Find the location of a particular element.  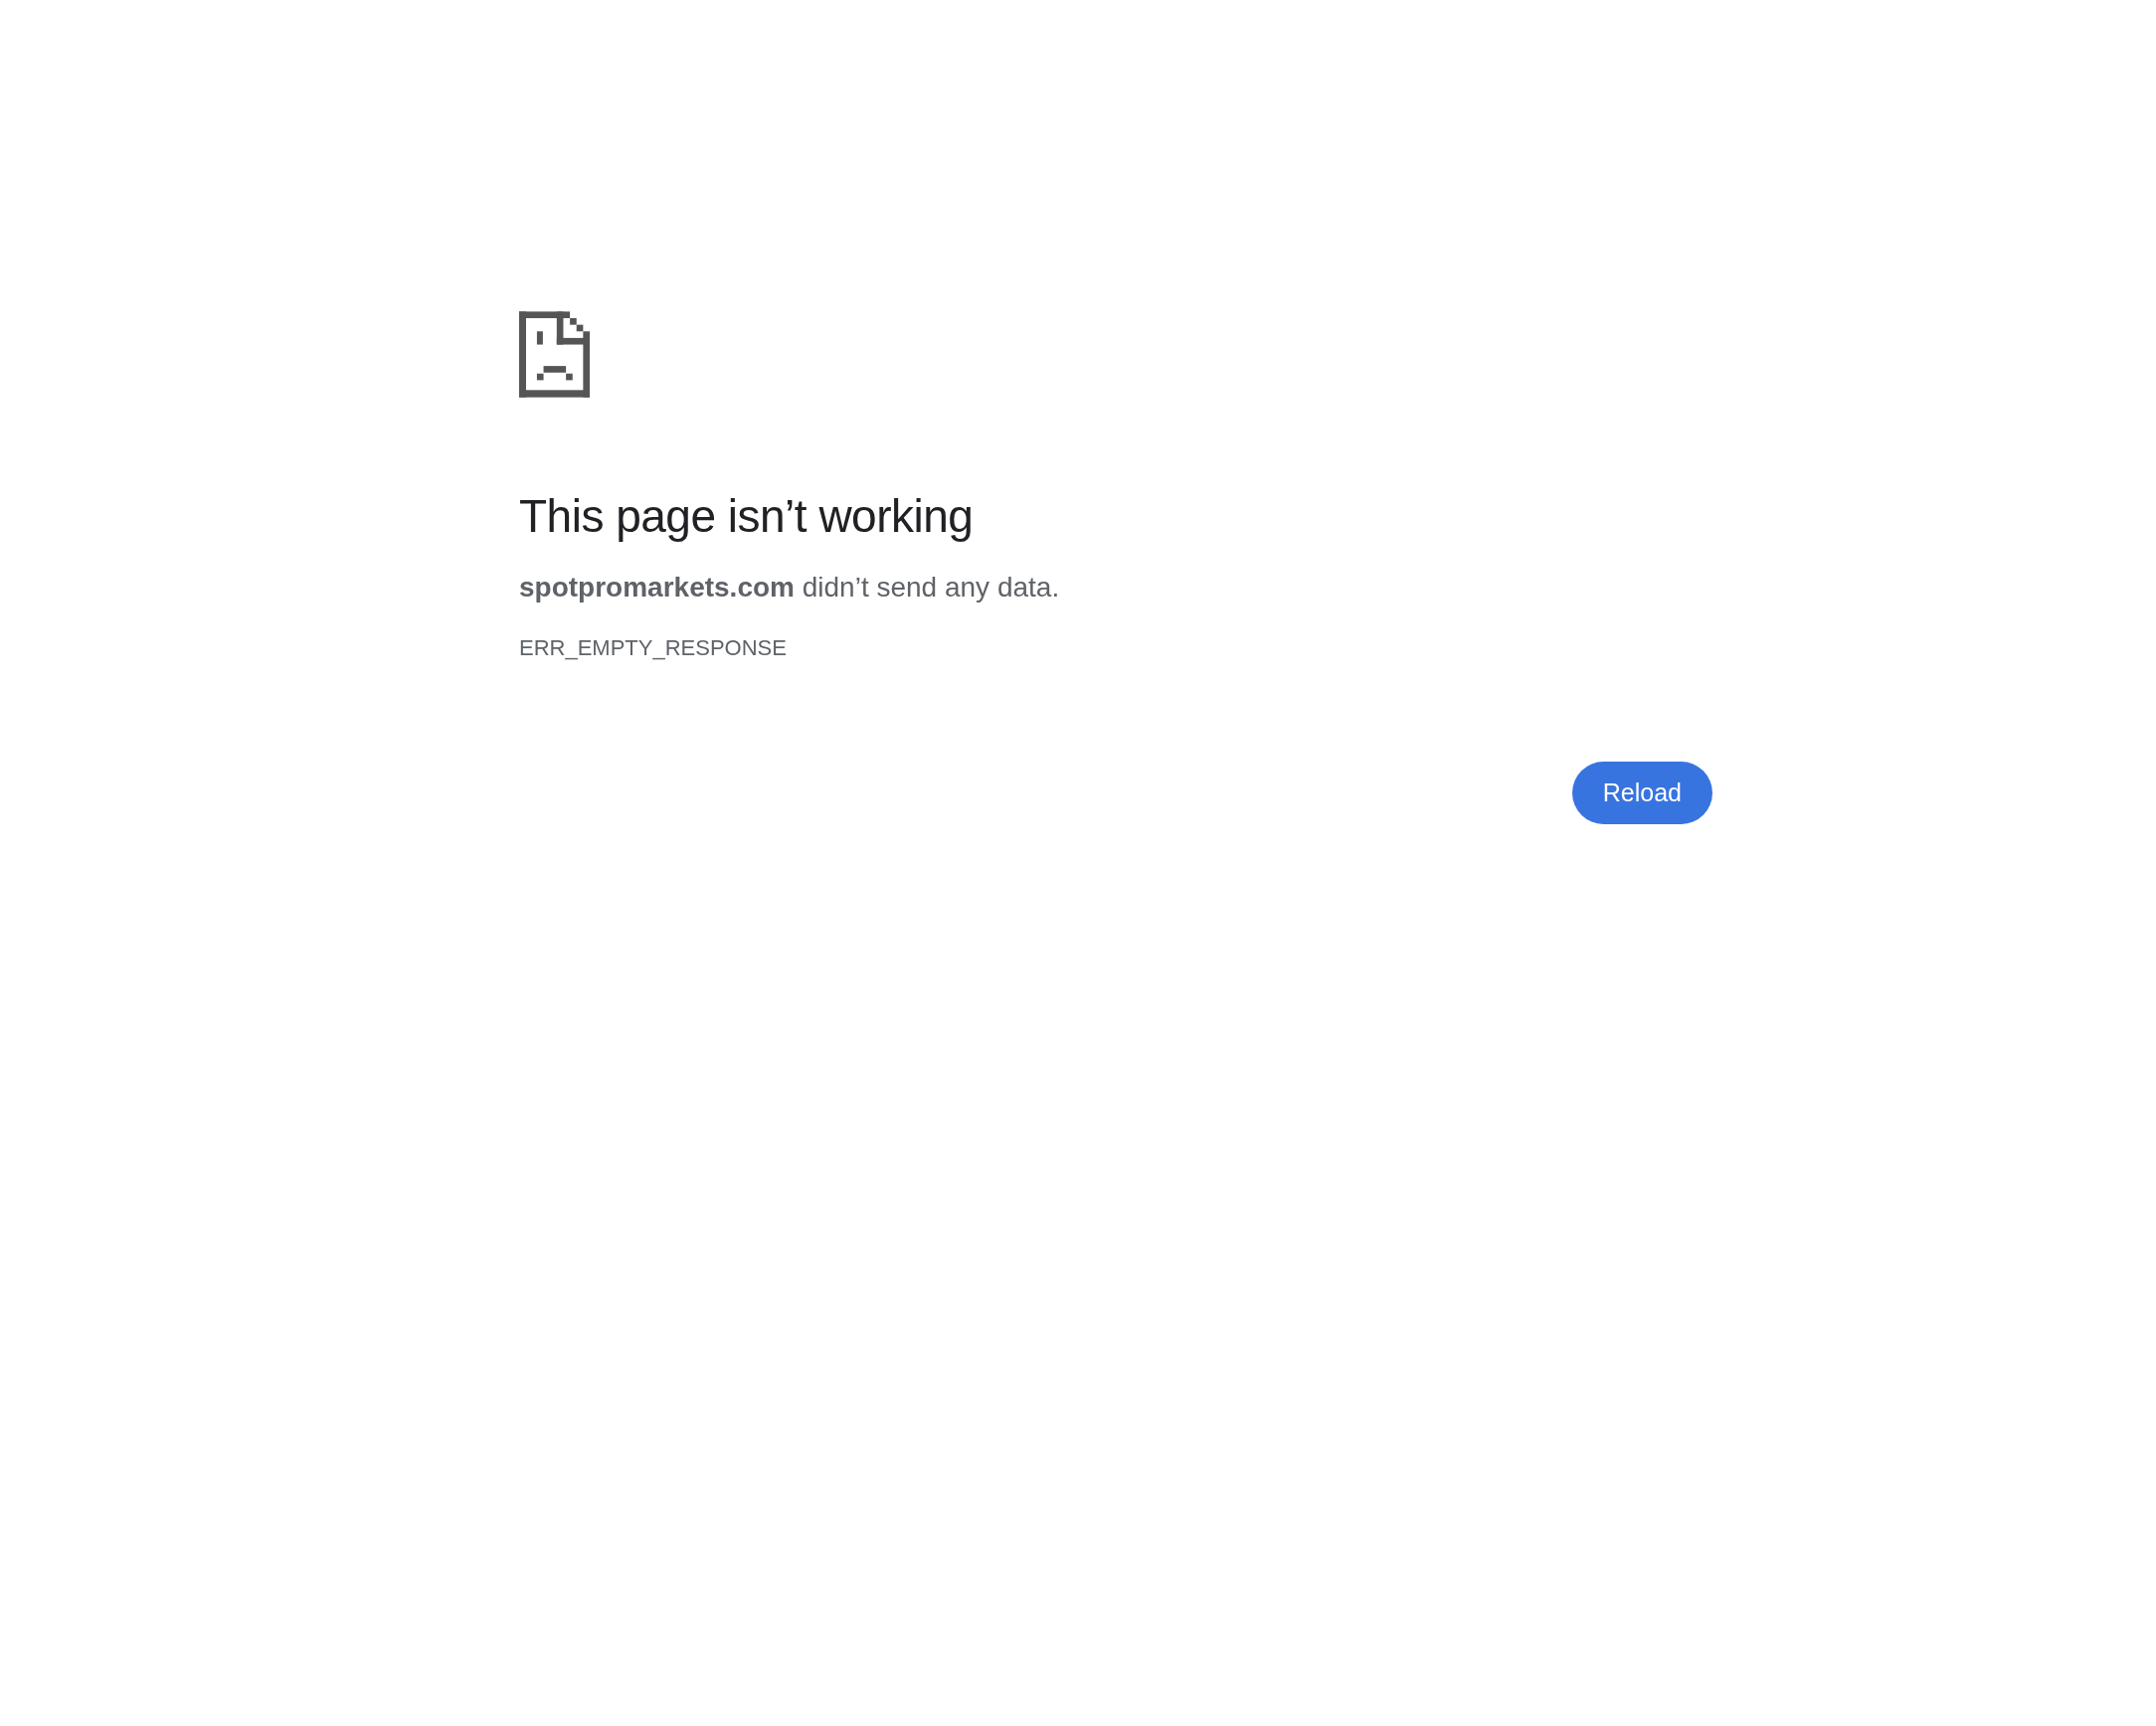

sad-page-icon is located at coordinates (554, 355).